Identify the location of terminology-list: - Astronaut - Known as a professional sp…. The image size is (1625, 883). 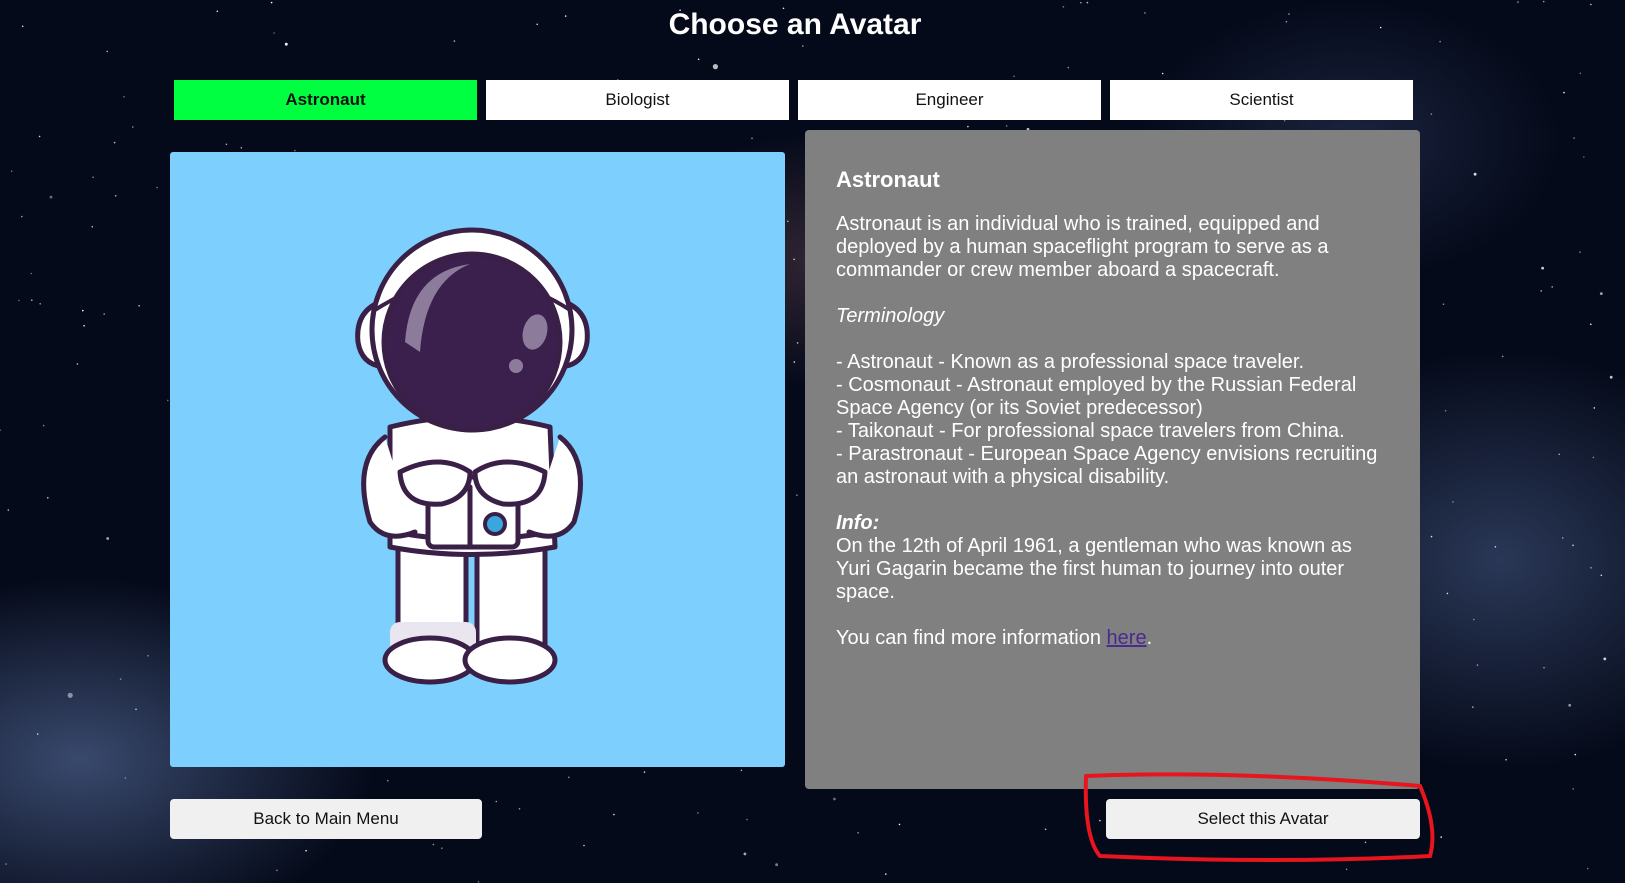
(1113, 420).